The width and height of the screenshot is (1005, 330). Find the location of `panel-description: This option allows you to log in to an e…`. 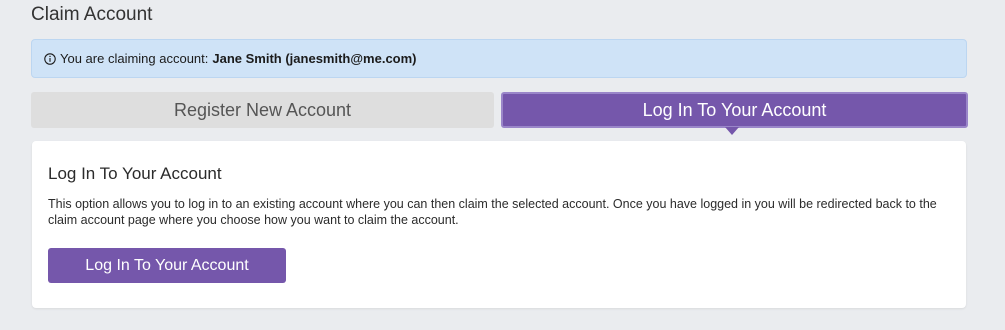

panel-description: This option allows you to log in to an e… is located at coordinates (492, 212).